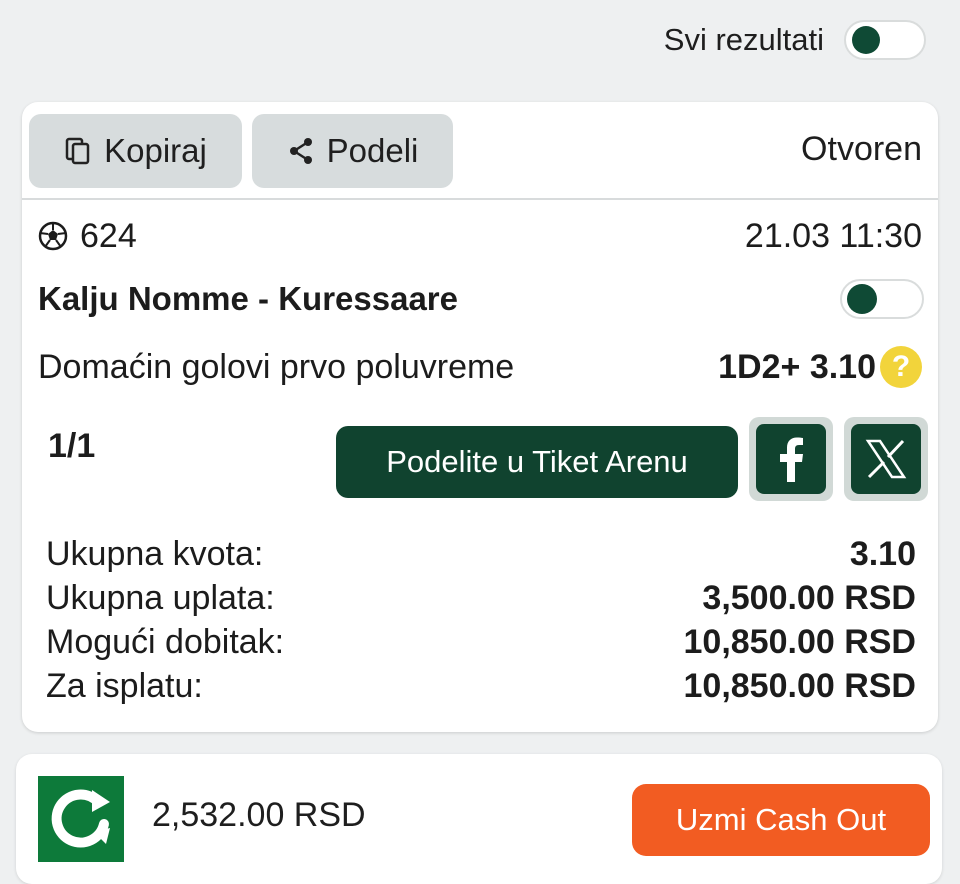  What do you see at coordinates (480, 236) in the screenshot?
I see `event-info-row: 624 21.03 11:30` at bounding box center [480, 236].